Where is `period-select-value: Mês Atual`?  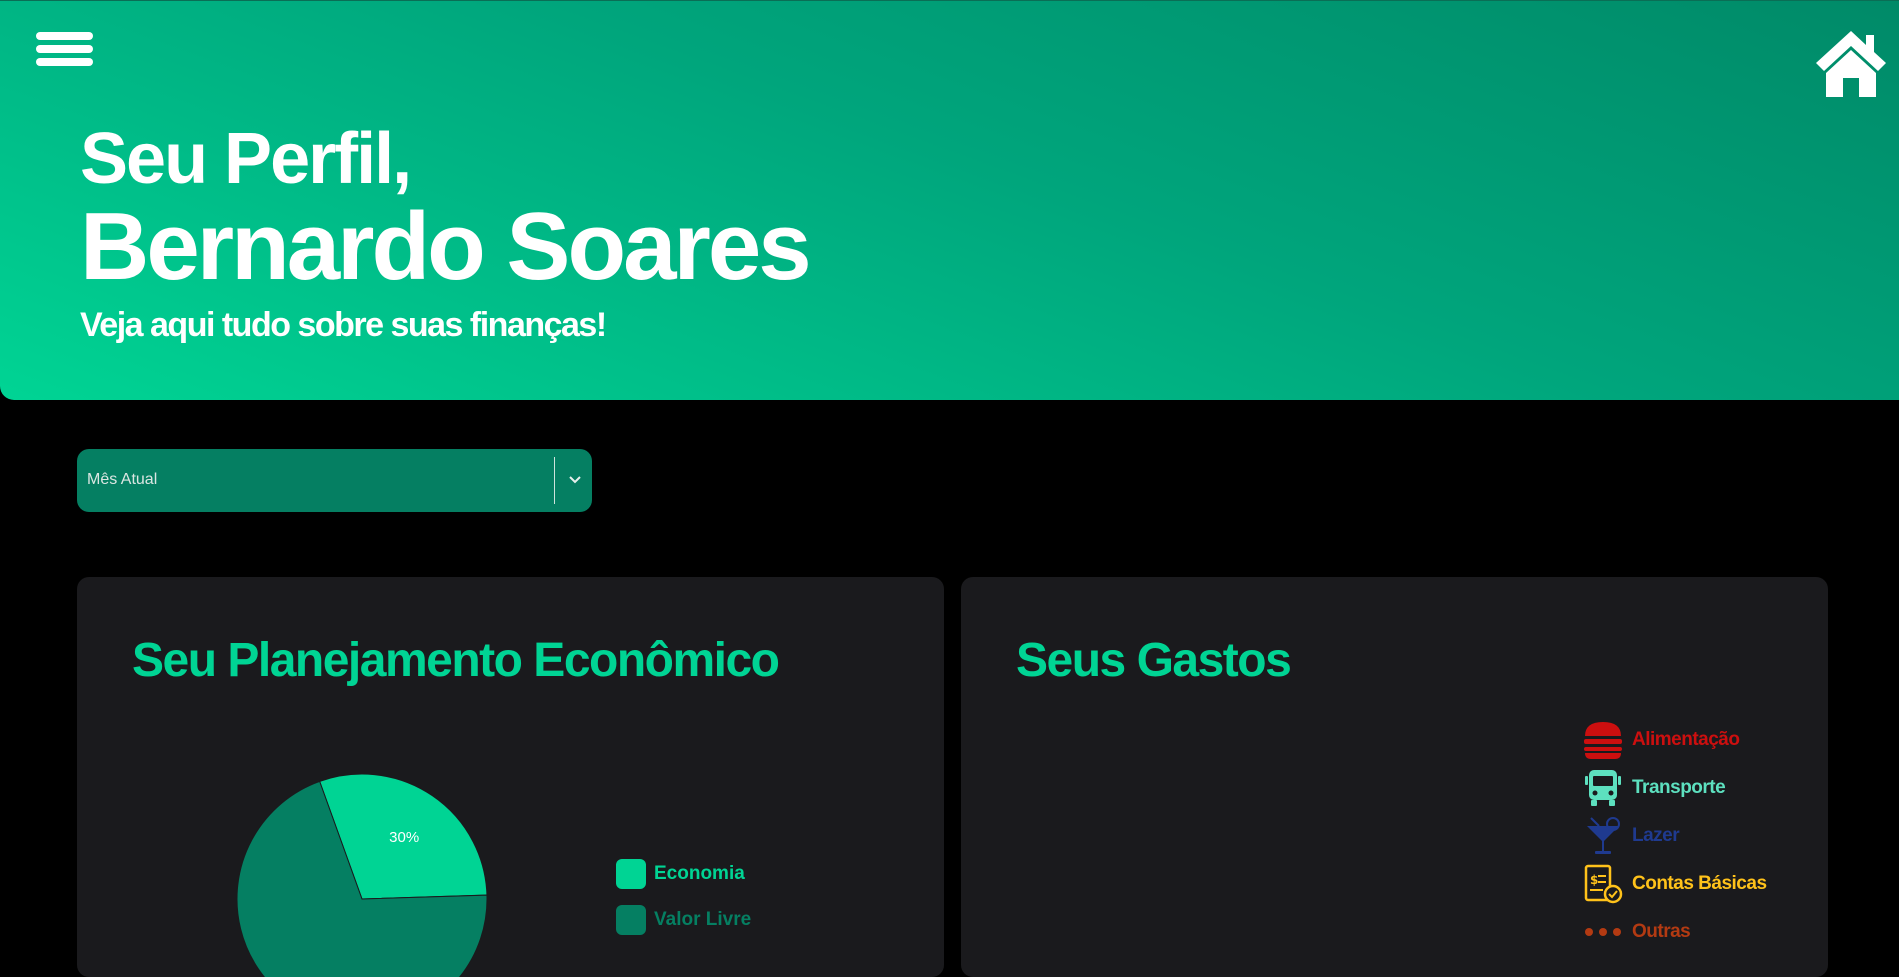
period-select-value: Mês Atual is located at coordinates (122, 479).